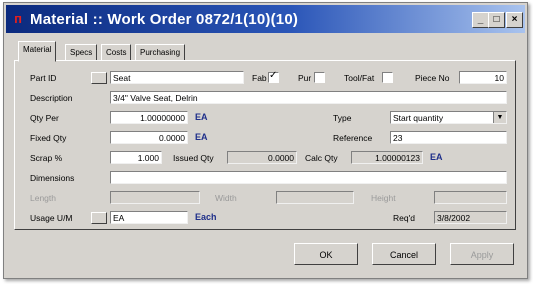  I want to click on minimize-button: _, so click(480, 20).